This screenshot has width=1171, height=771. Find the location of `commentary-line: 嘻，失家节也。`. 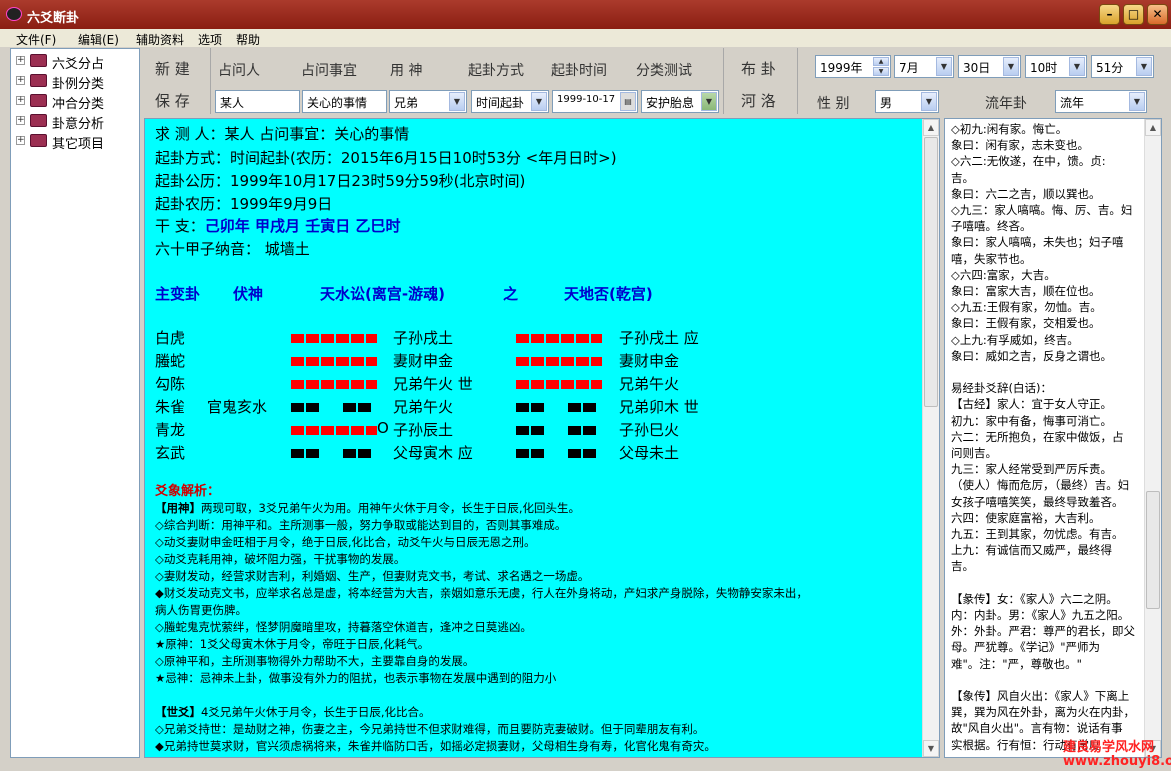

commentary-line: 嘻，失家节也。 is located at coordinates (991, 258).